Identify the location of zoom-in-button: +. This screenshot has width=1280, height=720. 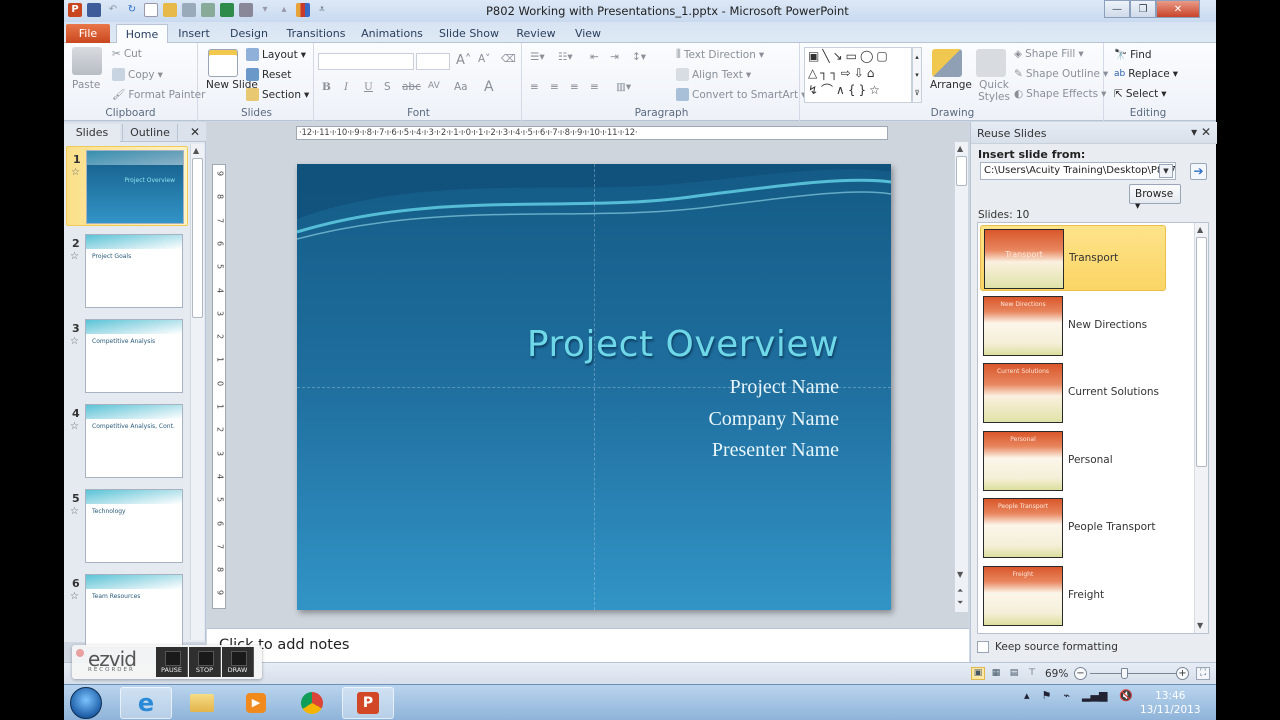
(1182, 673).